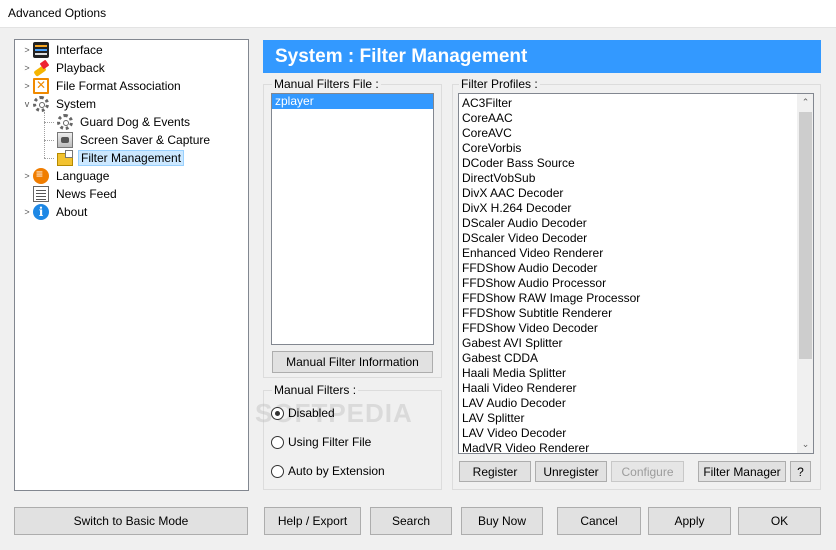  What do you see at coordinates (628, 388) in the screenshot?
I see `list-item: Haali Video Renderer` at bounding box center [628, 388].